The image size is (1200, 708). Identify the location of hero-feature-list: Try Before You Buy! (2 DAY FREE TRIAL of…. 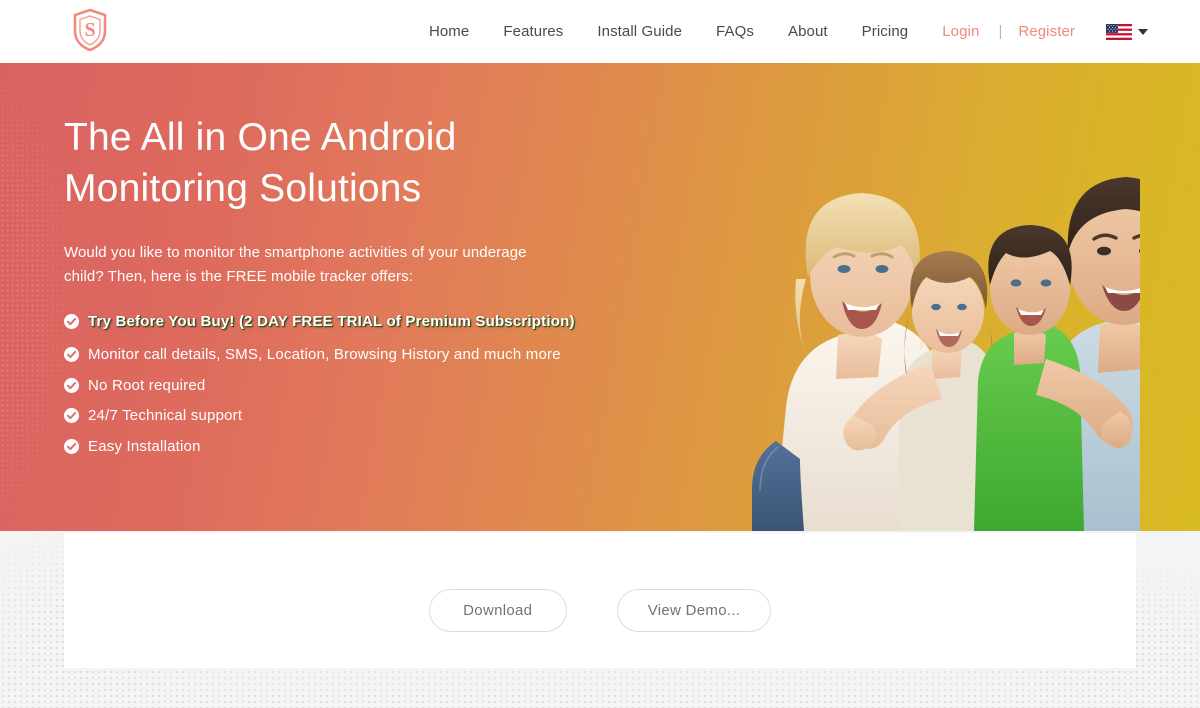
(334, 389).